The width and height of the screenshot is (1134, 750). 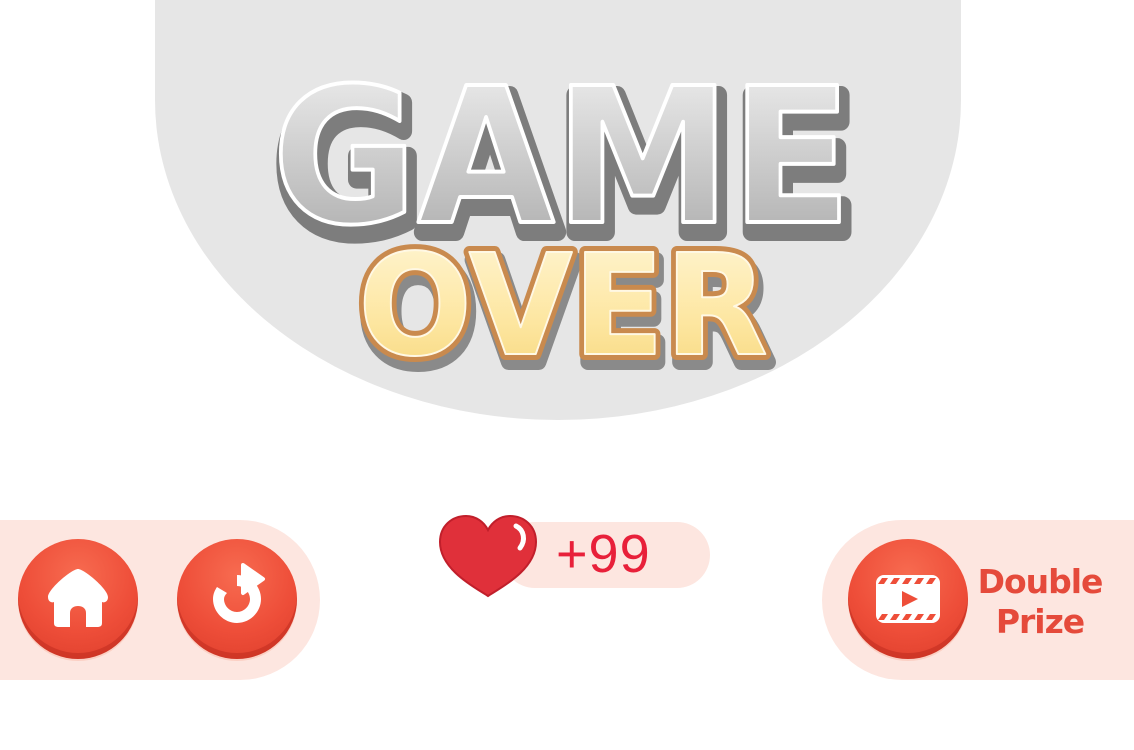 What do you see at coordinates (488, 556) in the screenshot?
I see `heart-icon` at bounding box center [488, 556].